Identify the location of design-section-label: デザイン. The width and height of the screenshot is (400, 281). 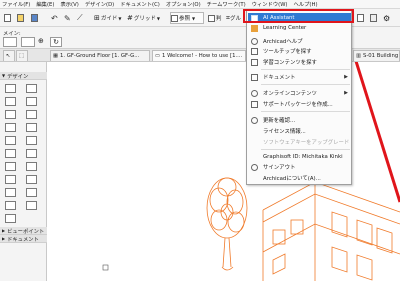
(18, 76).